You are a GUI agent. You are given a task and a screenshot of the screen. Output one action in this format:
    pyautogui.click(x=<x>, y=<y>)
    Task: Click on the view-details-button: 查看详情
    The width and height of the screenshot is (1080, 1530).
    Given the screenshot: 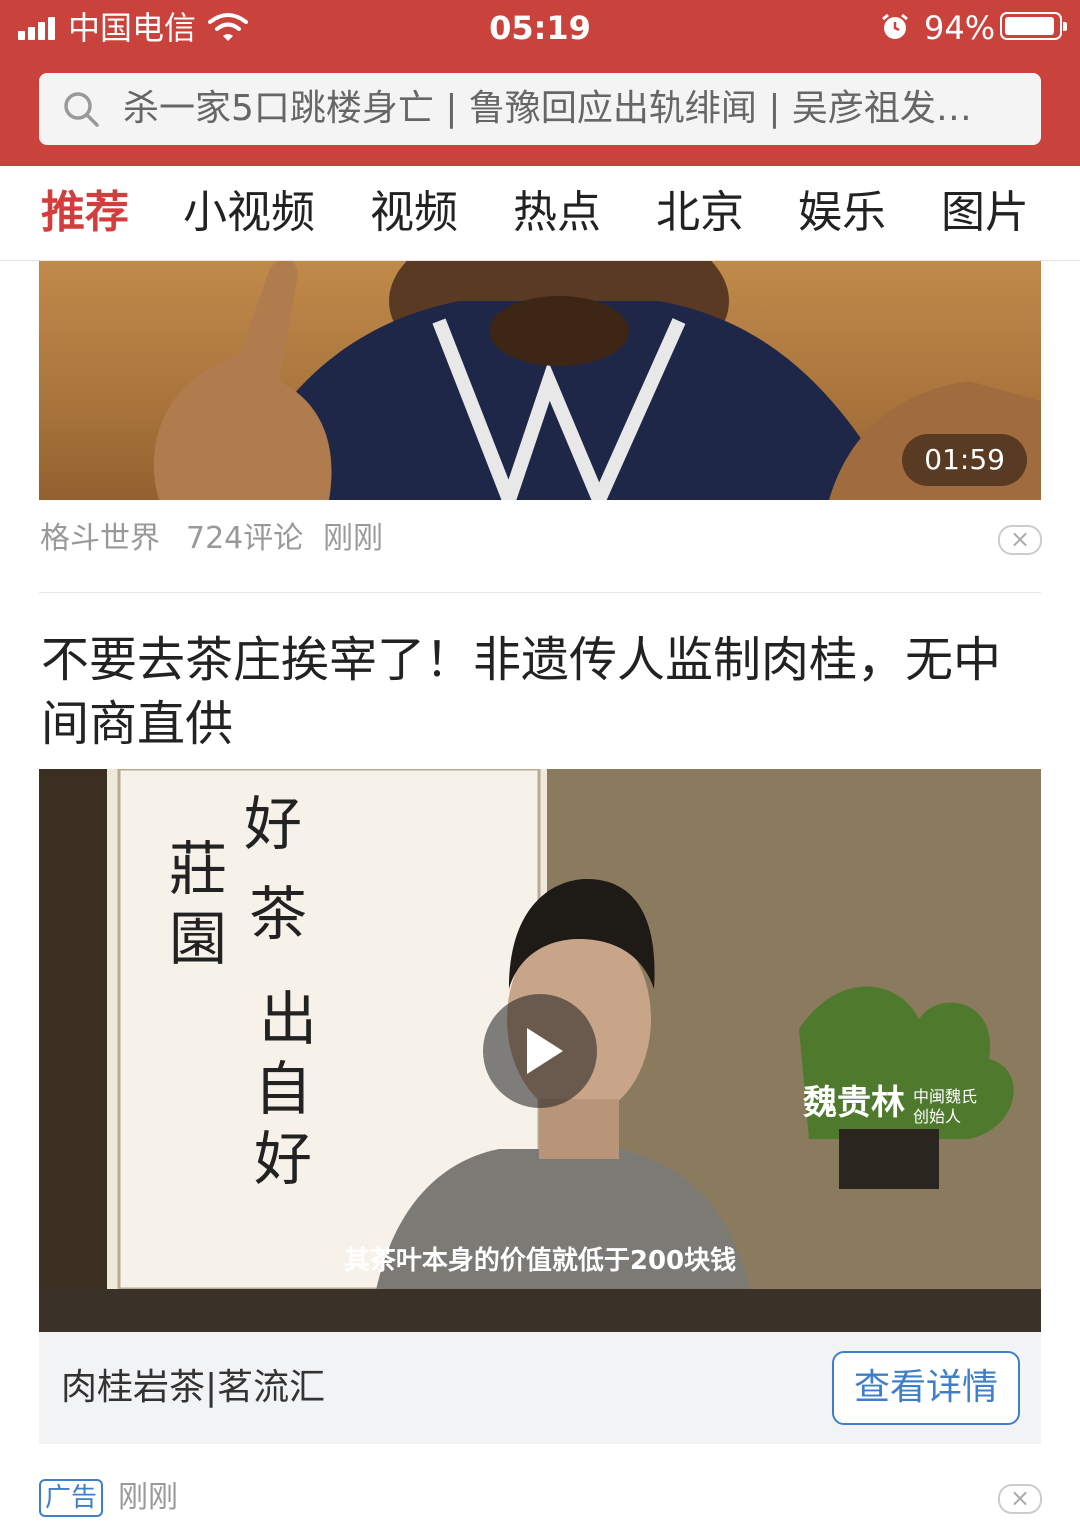 What is the action you would take?
    pyautogui.click(x=926, y=1388)
    